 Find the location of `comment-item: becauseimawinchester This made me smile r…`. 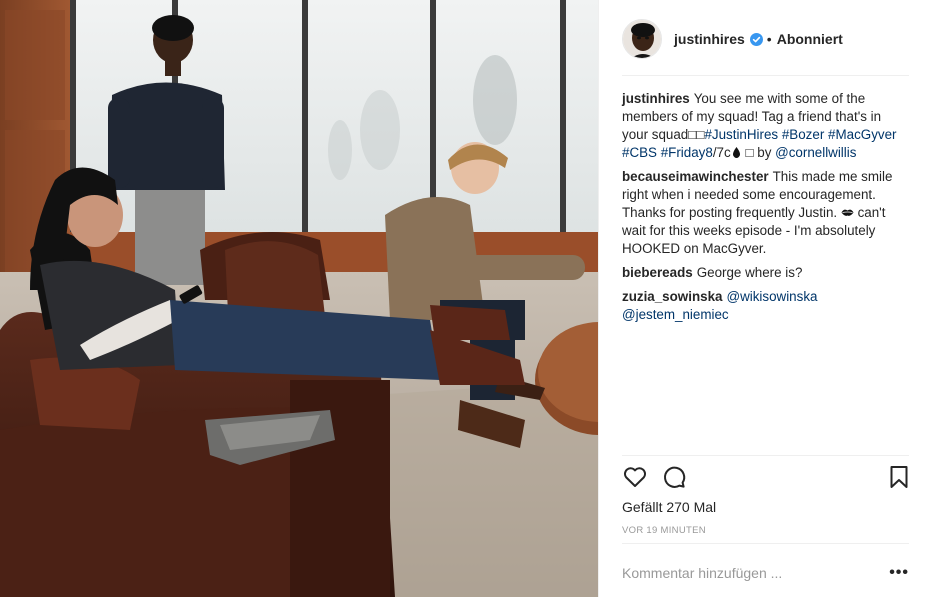

comment-item: becauseimawinchester This made me smile r… is located at coordinates (765, 213).